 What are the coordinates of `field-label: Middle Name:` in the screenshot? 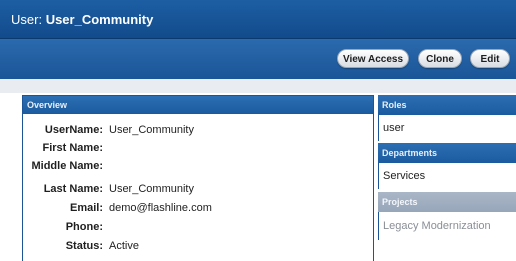 It's located at (67, 166).